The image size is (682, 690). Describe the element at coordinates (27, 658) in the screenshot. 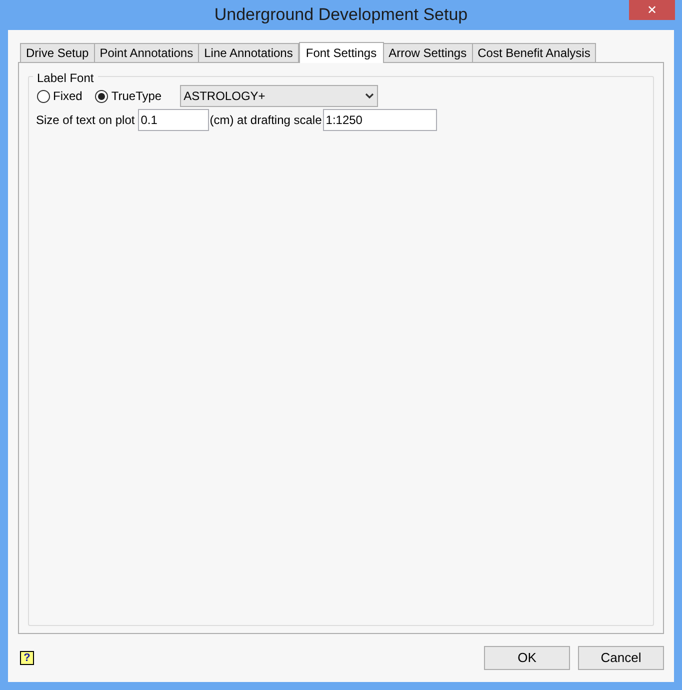

I see `help-button: ?` at that location.